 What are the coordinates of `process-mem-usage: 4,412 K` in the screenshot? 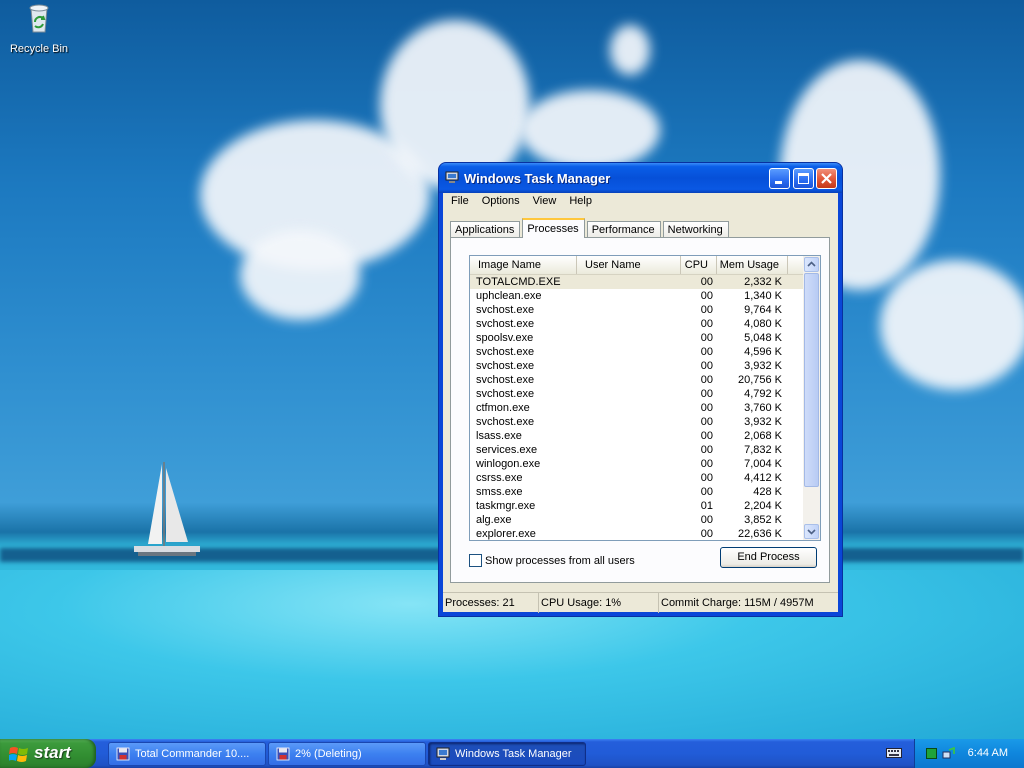 It's located at (763, 478).